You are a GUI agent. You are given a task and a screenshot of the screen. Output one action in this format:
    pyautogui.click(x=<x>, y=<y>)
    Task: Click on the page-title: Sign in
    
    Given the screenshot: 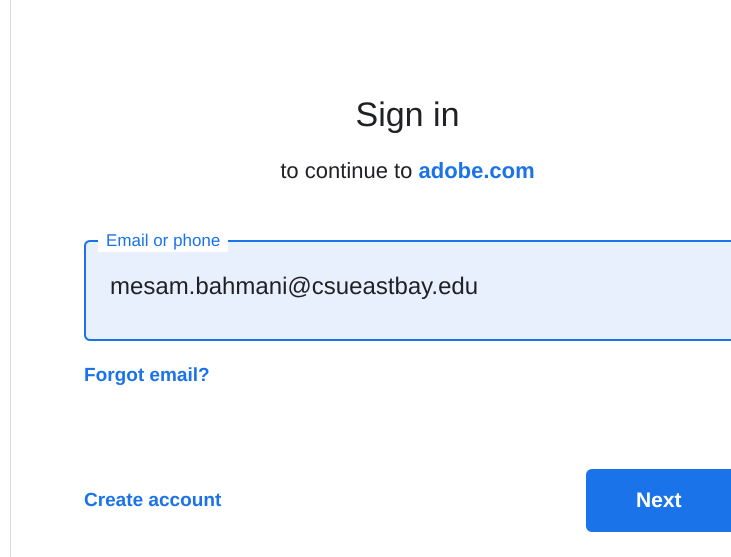 What is the action you would take?
    pyautogui.click(x=407, y=115)
    